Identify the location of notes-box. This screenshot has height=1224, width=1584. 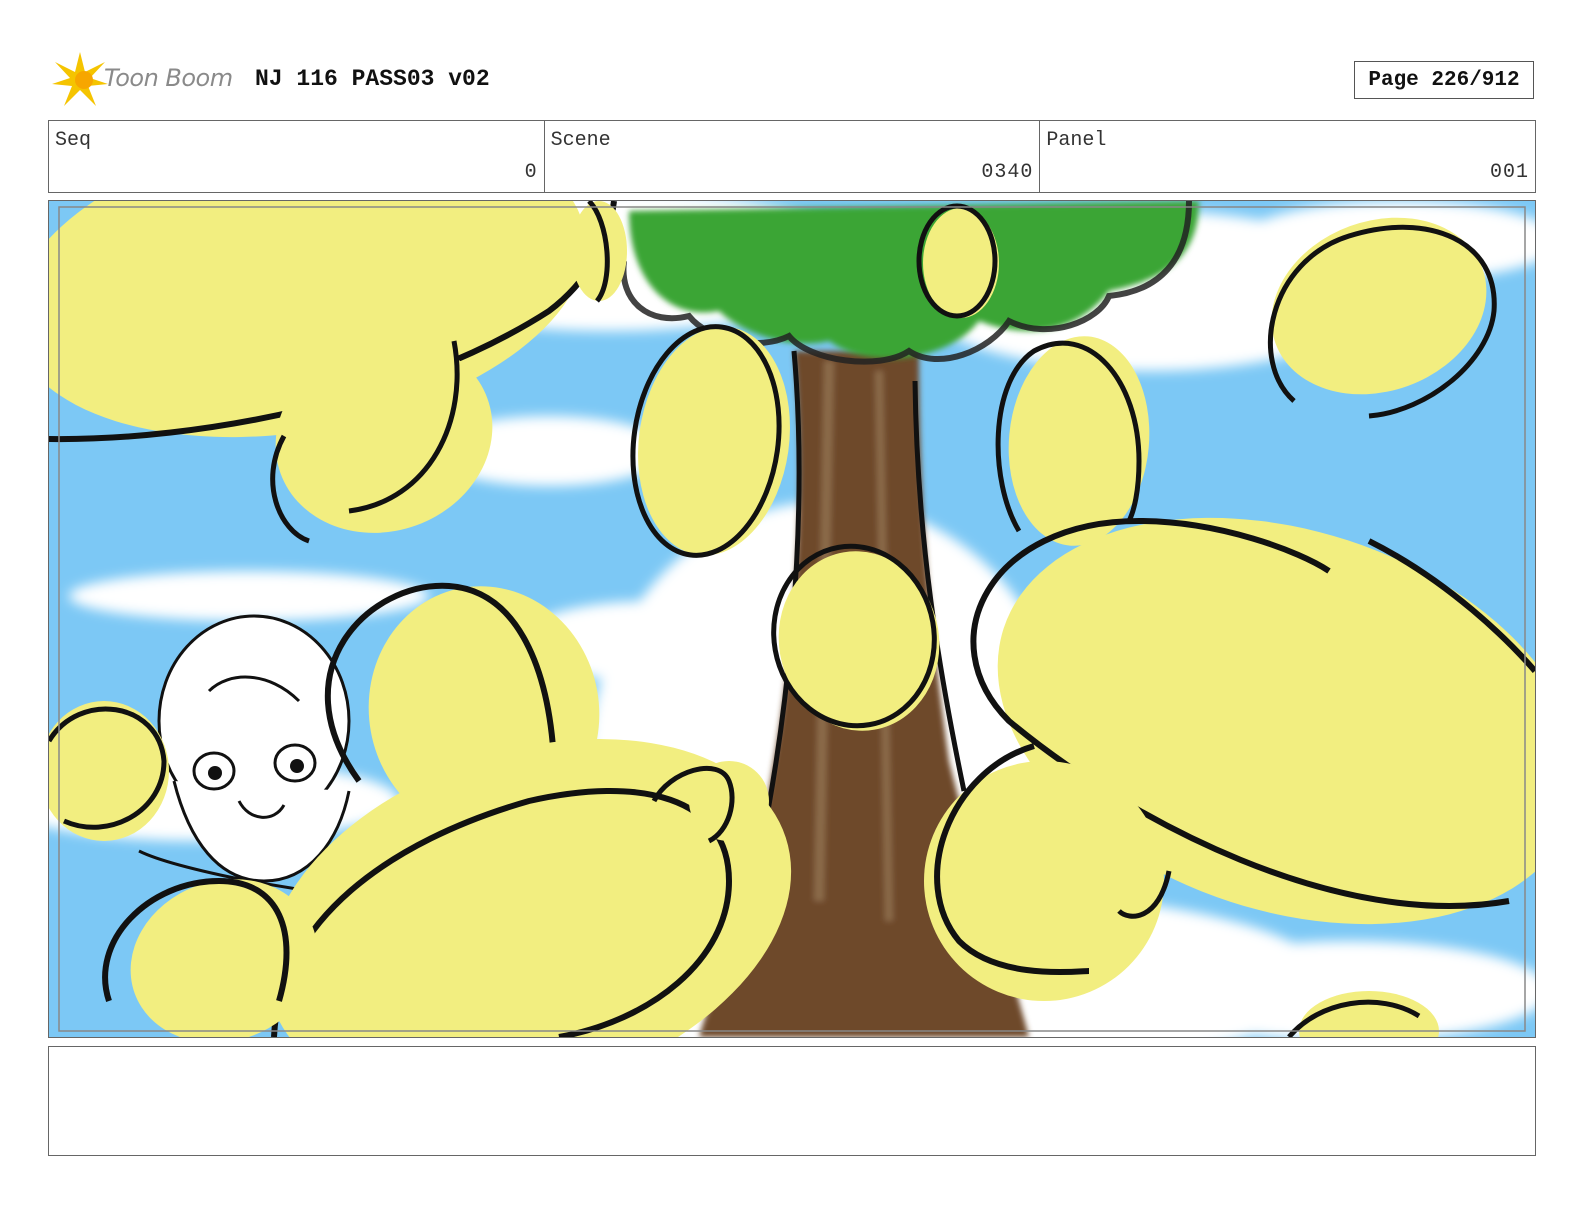
(792, 1101).